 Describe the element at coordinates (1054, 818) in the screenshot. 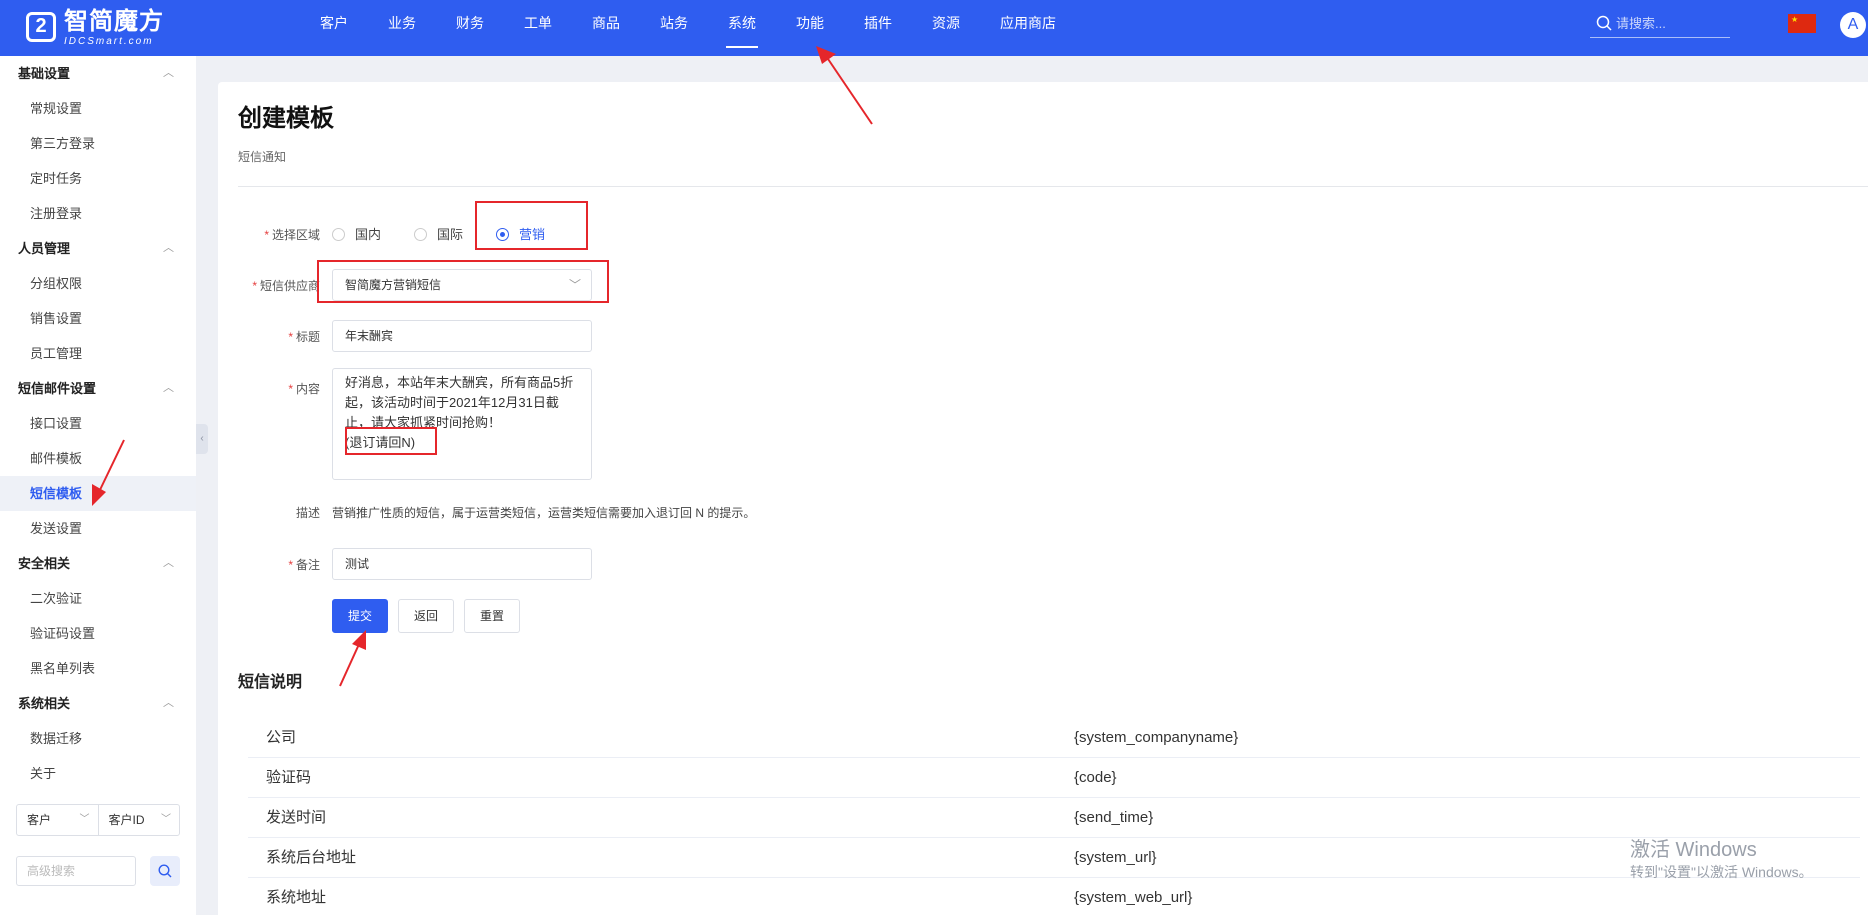

I see `table-row: 发送时间 {send_time}` at that location.